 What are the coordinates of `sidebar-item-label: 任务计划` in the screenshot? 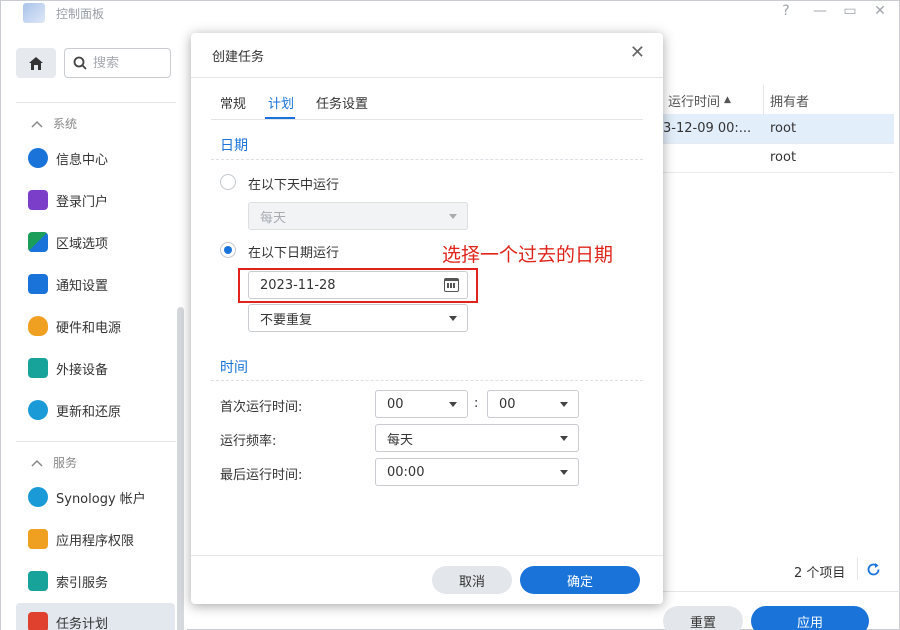 It's located at (82, 623).